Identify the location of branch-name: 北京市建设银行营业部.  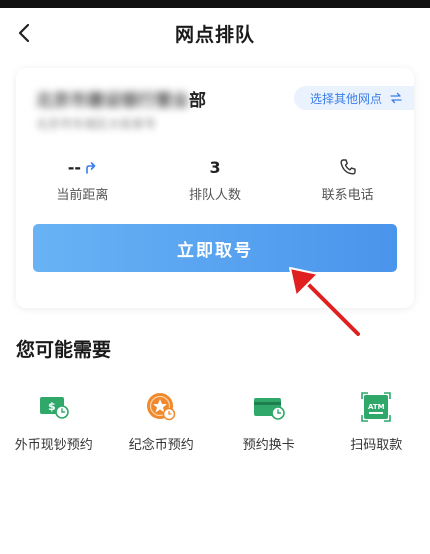
(121, 98).